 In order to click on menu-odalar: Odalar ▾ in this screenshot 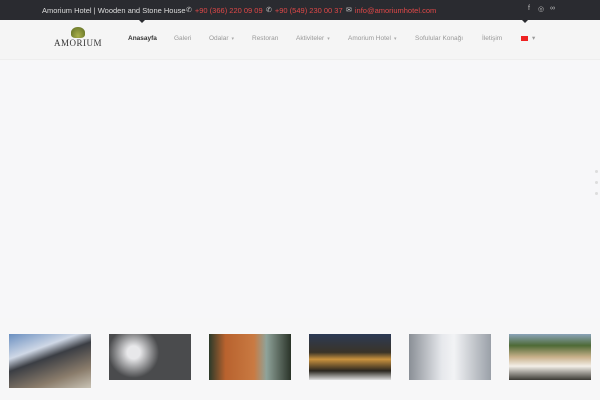, I will do `click(221, 38)`.